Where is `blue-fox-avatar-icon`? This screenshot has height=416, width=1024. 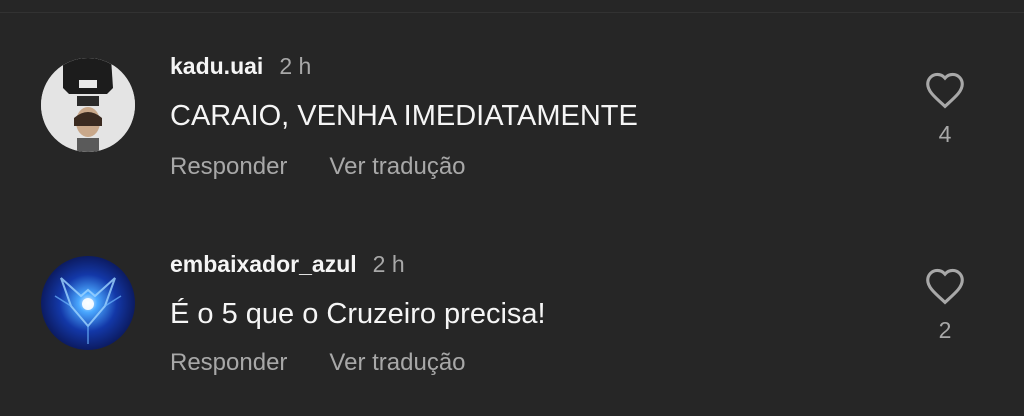
blue-fox-avatar-icon is located at coordinates (88, 303).